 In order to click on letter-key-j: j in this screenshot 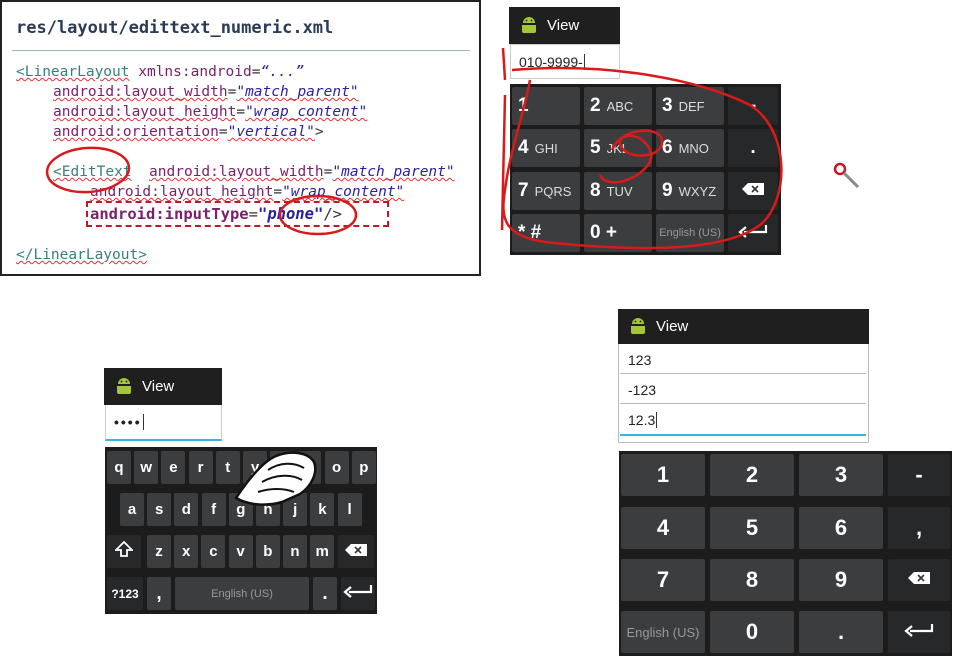, I will do `click(295, 509)`.